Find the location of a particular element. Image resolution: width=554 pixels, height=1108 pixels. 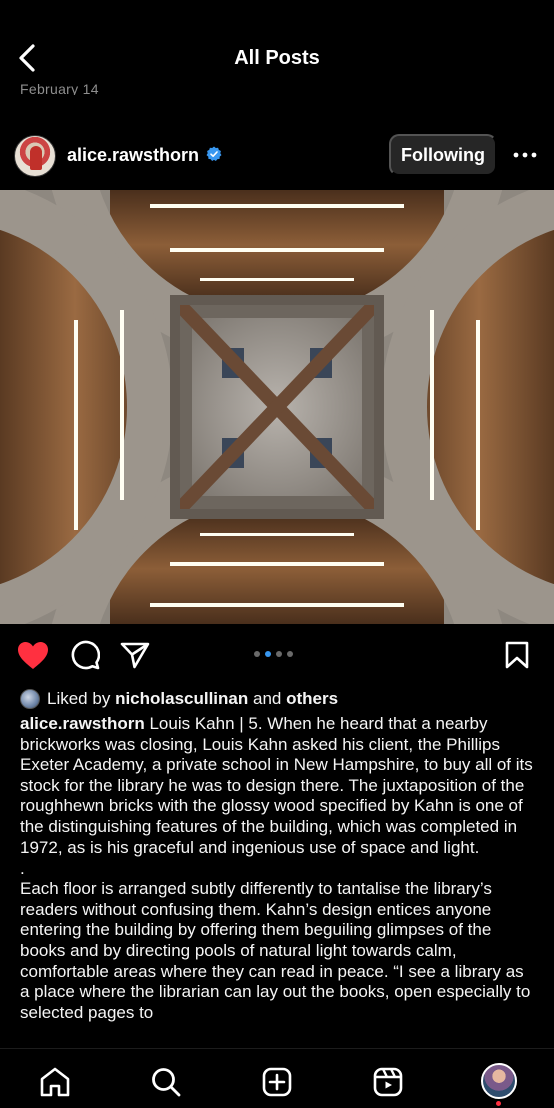

liker-avatar is located at coordinates (30, 699).